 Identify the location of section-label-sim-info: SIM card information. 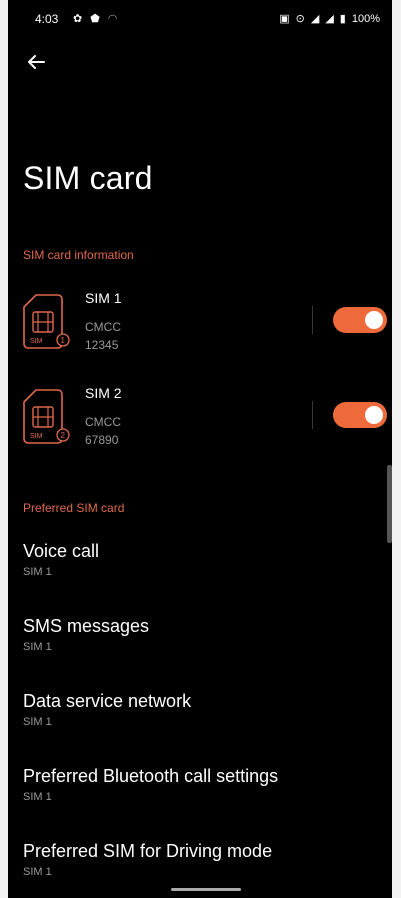
(78, 255).